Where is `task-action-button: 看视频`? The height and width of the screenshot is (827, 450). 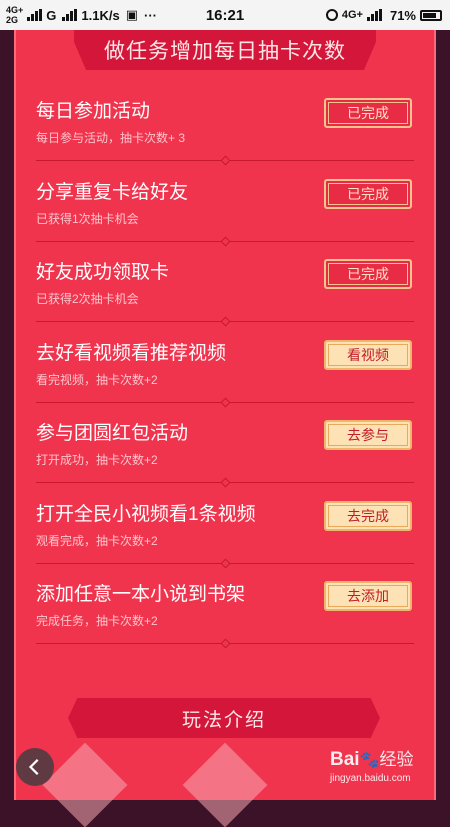 task-action-button: 看视频 is located at coordinates (368, 354).